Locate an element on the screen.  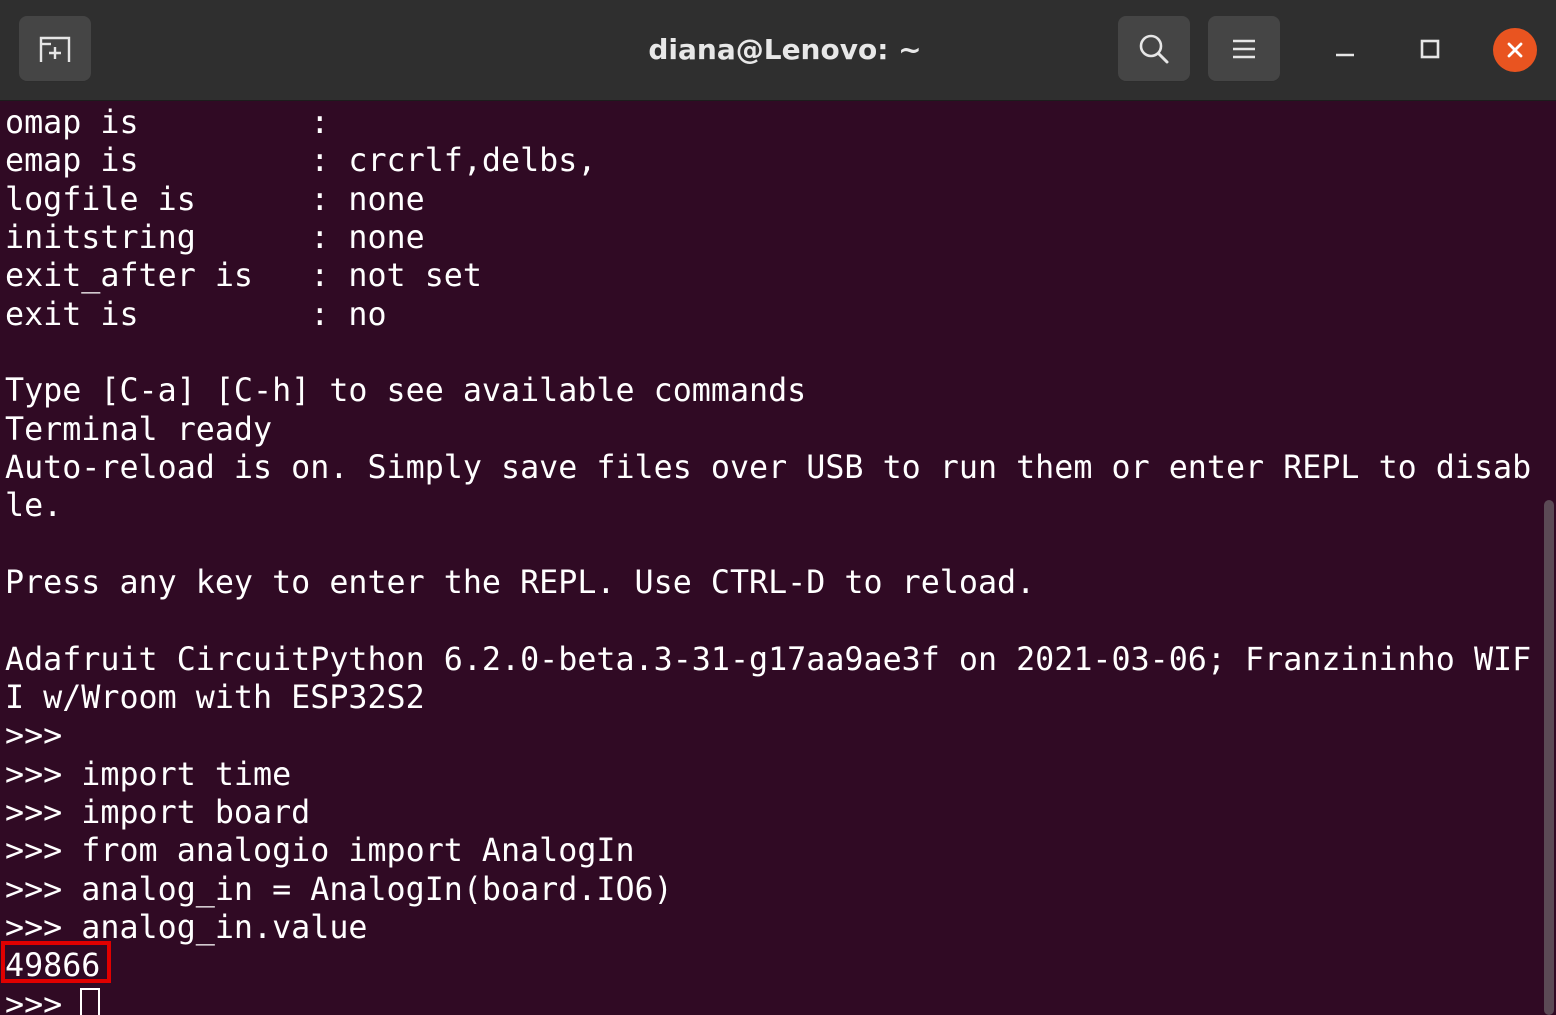
hamburger-menu-icon is located at coordinates (1244, 49).